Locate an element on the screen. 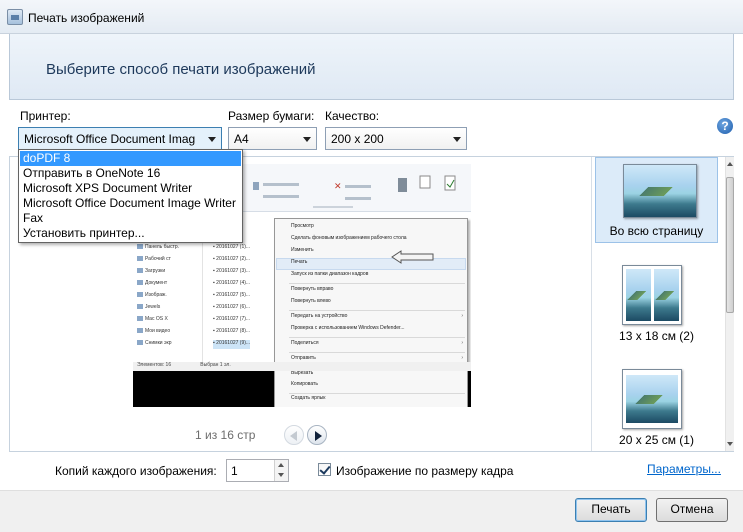 This screenshot has width=743, height=532. nav-item: Документ is located at coordinates (152, 284).